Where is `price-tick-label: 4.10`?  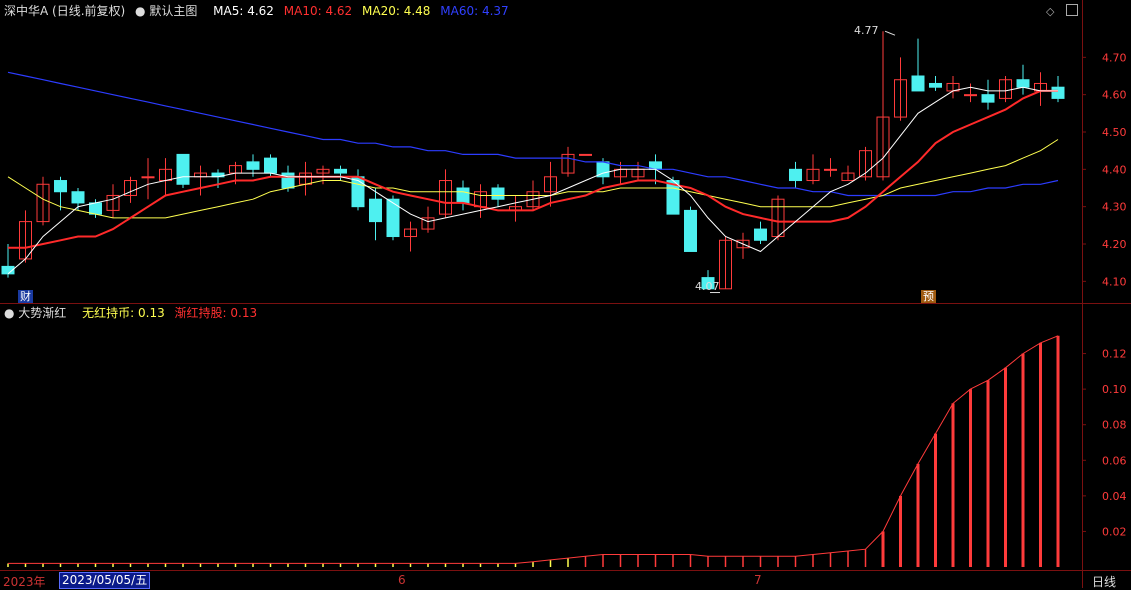
price-tick-label: 4.10 is located at coordinates (1114, 281).